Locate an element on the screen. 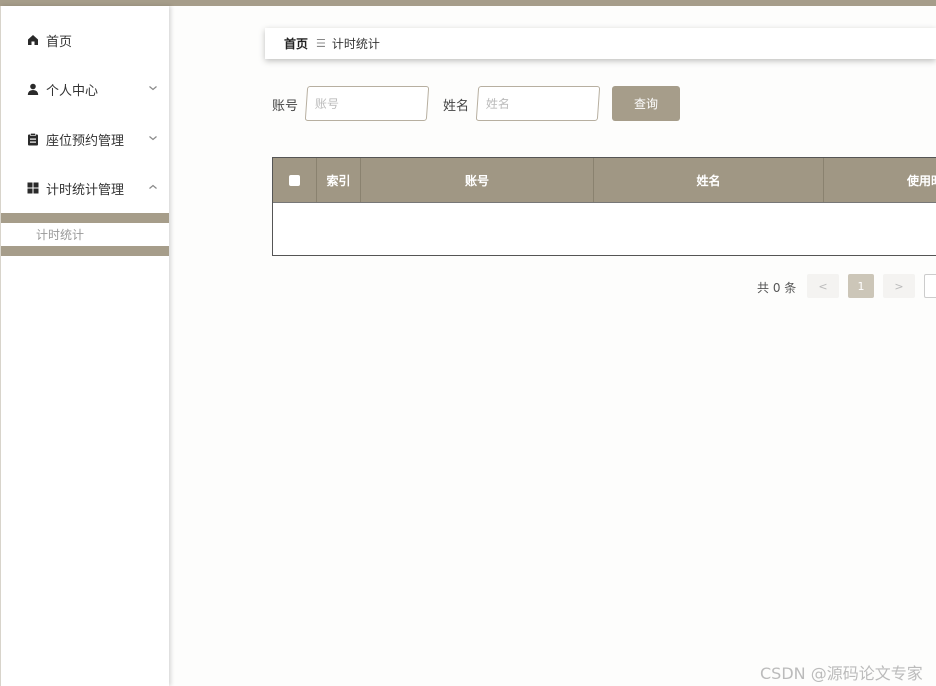 Image resolution: width=936 pixels, height=686 pixels. column-header-usage-time: 使用时 is located at coordinates (921, 180).